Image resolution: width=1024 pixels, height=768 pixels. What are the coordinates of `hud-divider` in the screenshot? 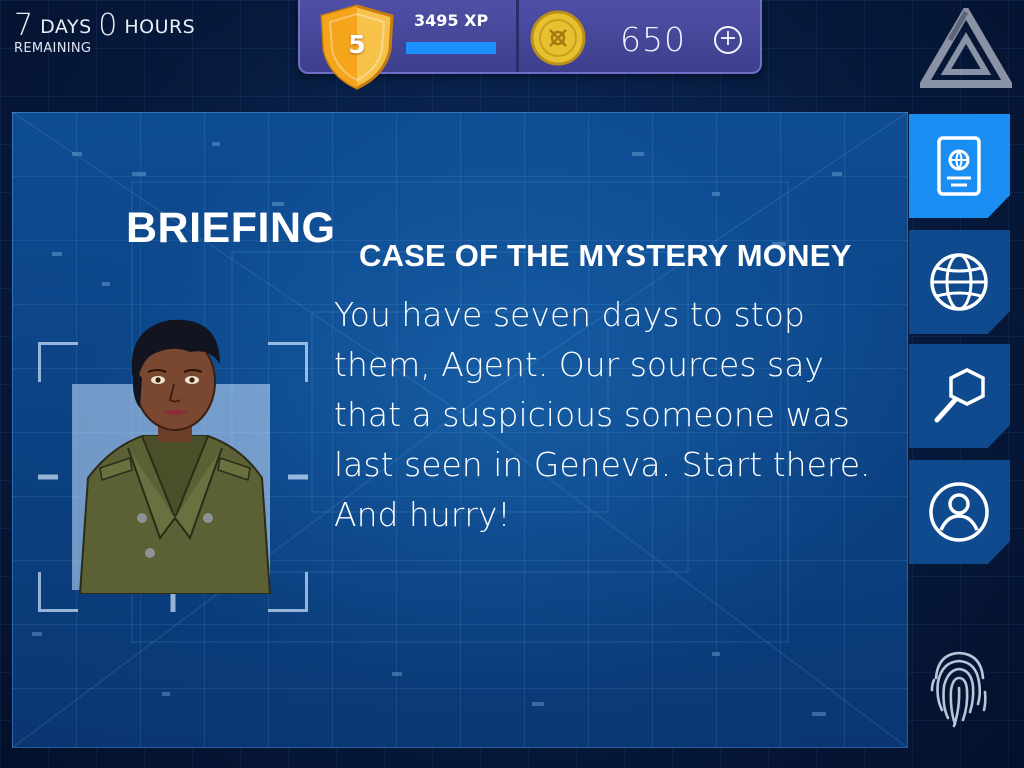 It's located at (517, 36).